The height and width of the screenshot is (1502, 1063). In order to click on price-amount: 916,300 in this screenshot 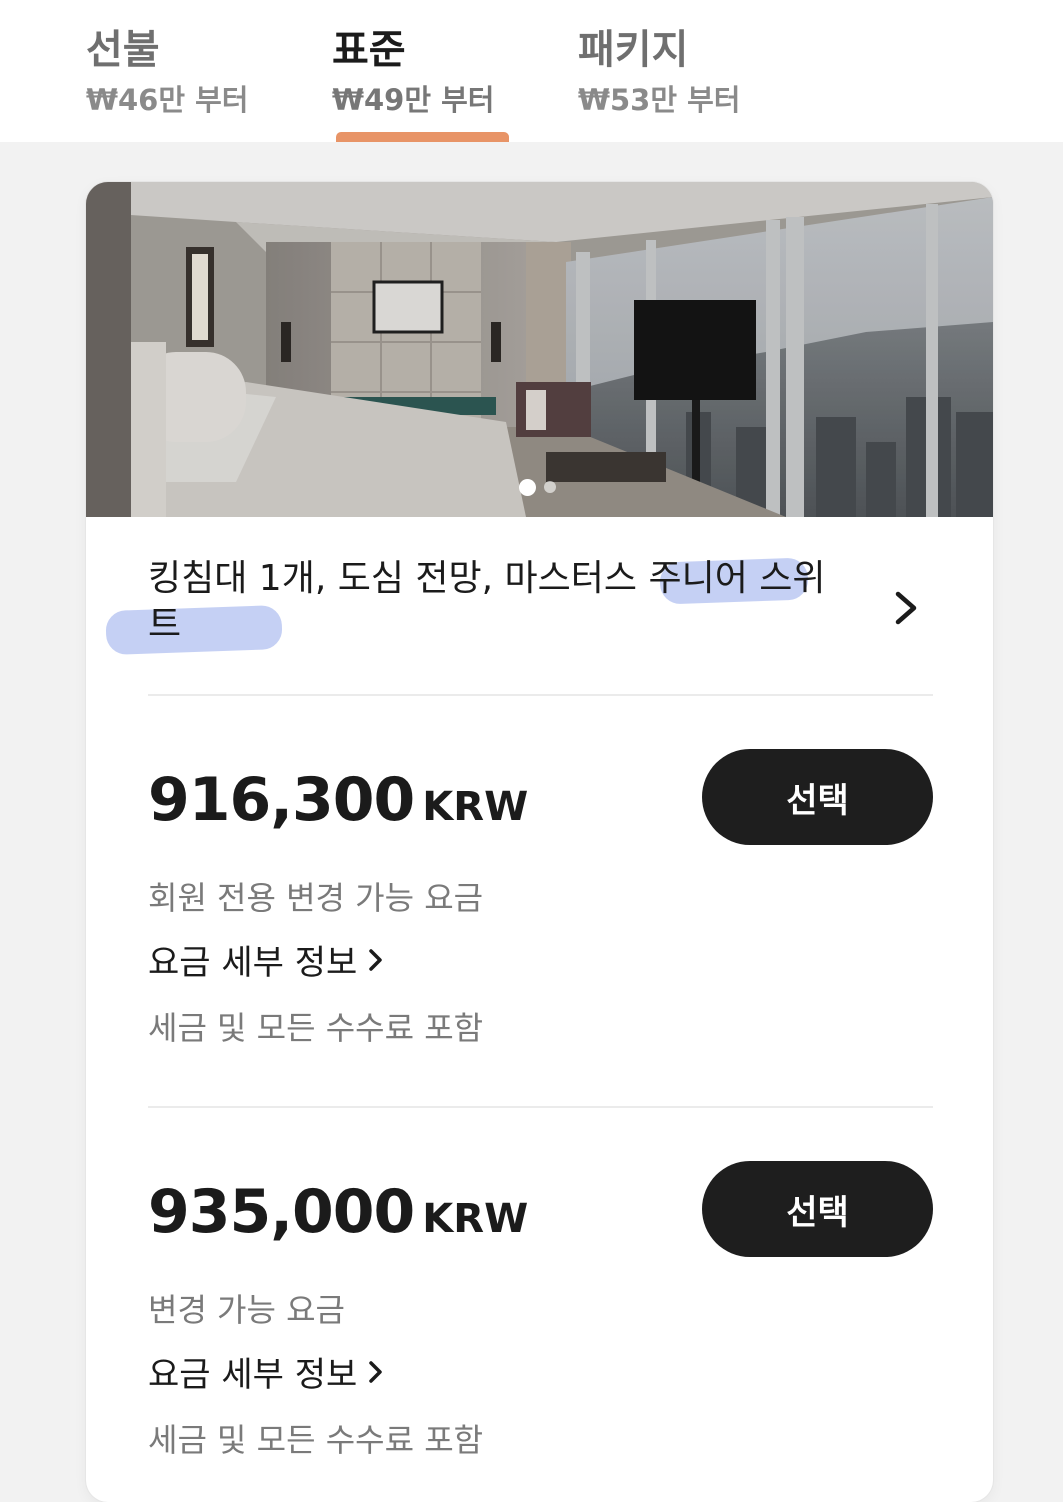, I will do `click(281, 800)`.